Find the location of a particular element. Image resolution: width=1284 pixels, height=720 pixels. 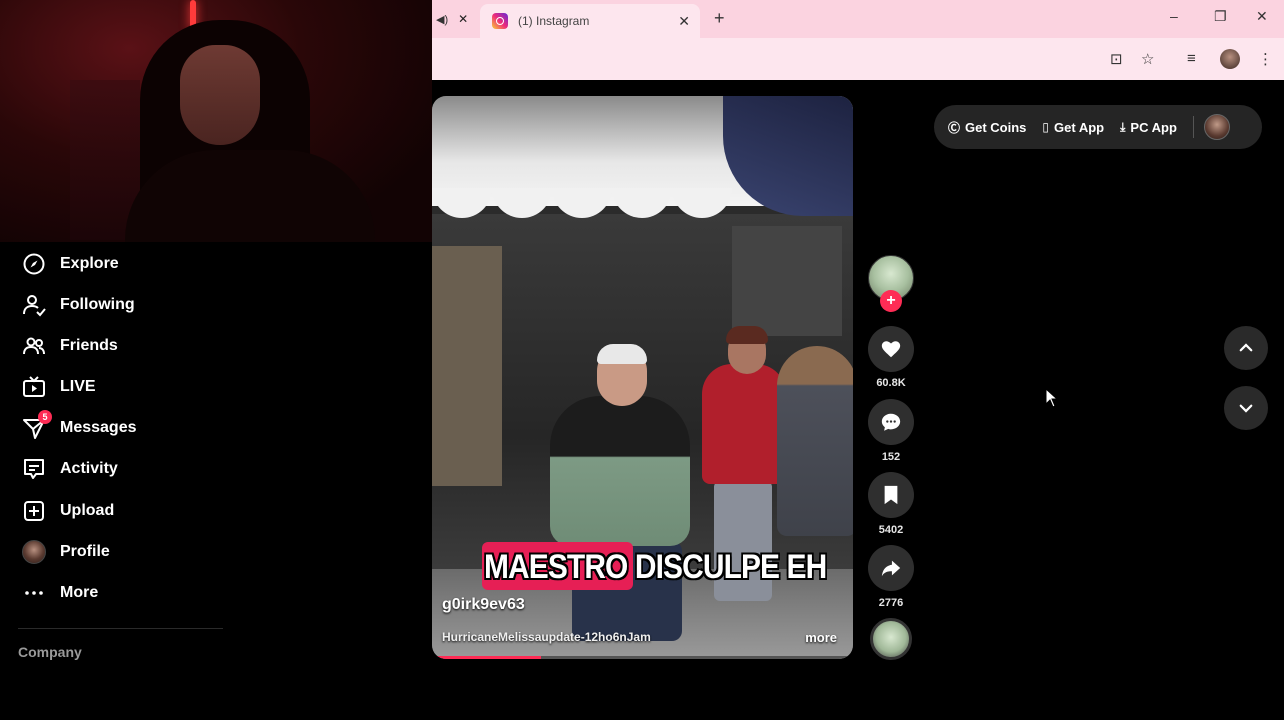

live-tv-icon is located at coordinates (34, 386).